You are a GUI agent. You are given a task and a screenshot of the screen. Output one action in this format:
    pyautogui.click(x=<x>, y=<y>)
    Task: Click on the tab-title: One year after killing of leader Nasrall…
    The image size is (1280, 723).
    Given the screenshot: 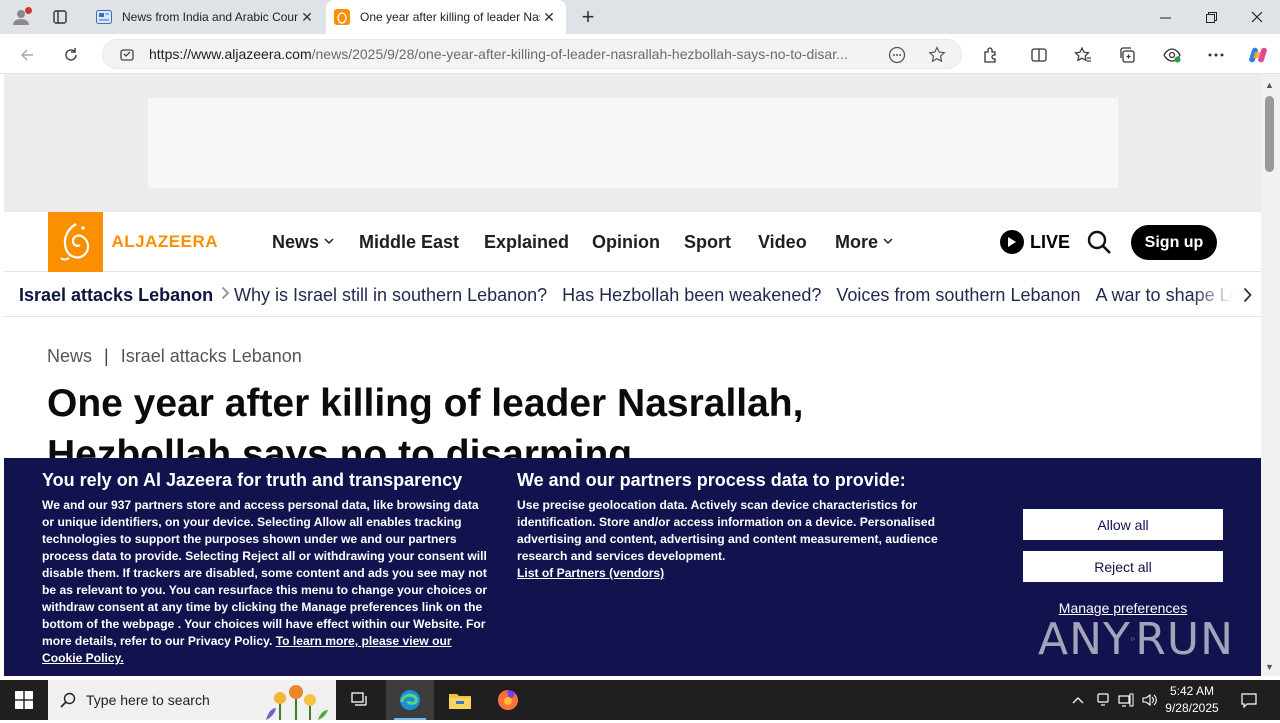 What is the action you would take?
    pyautogui.click(x=450, y=17)
    